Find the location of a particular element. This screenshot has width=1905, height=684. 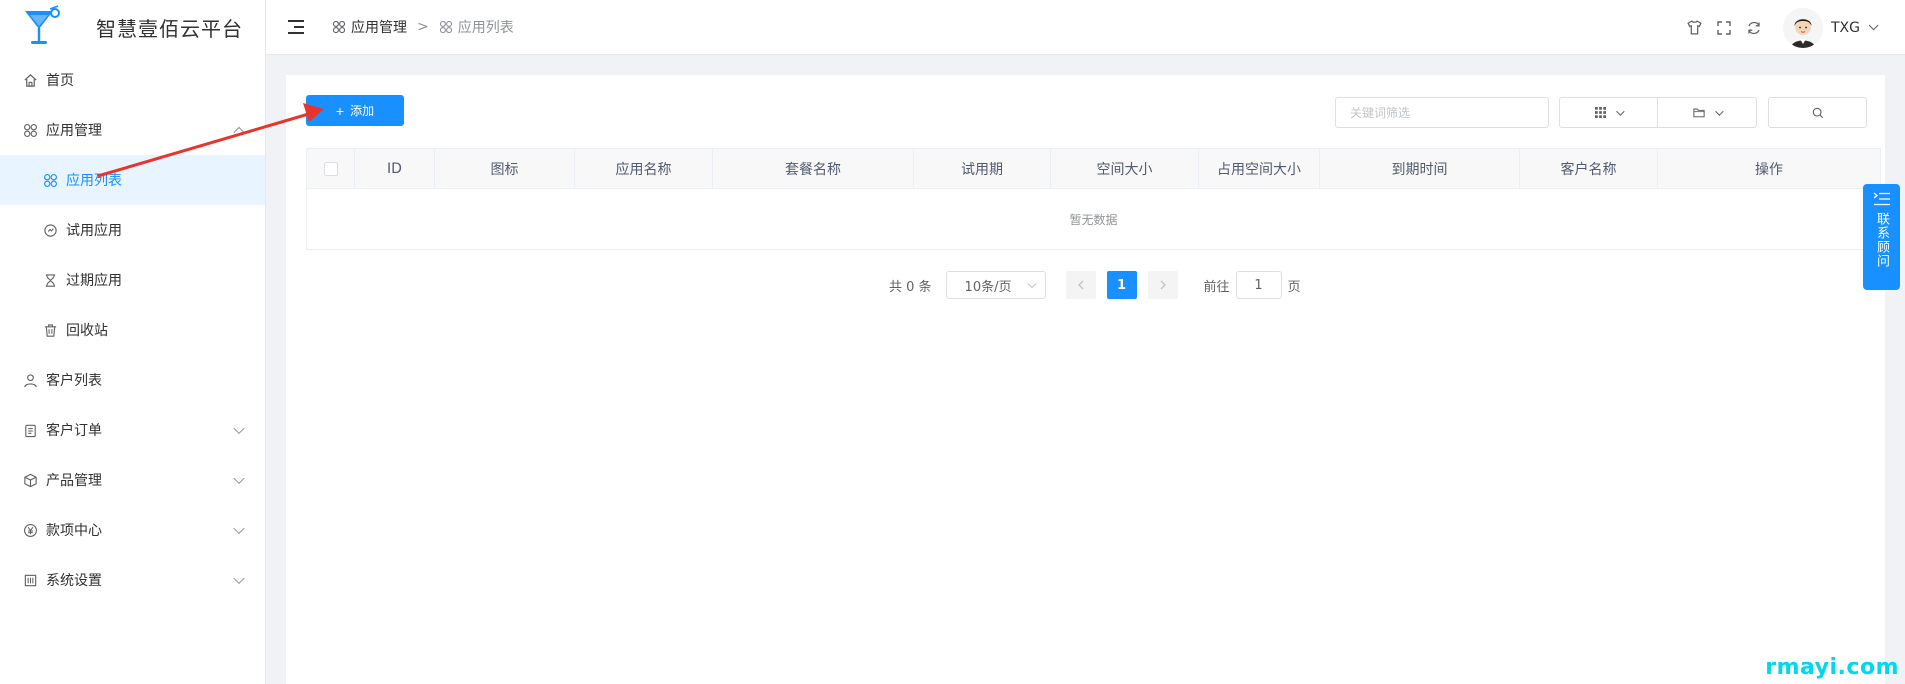

user-name: TXG is located at coordinates (1845, 28).